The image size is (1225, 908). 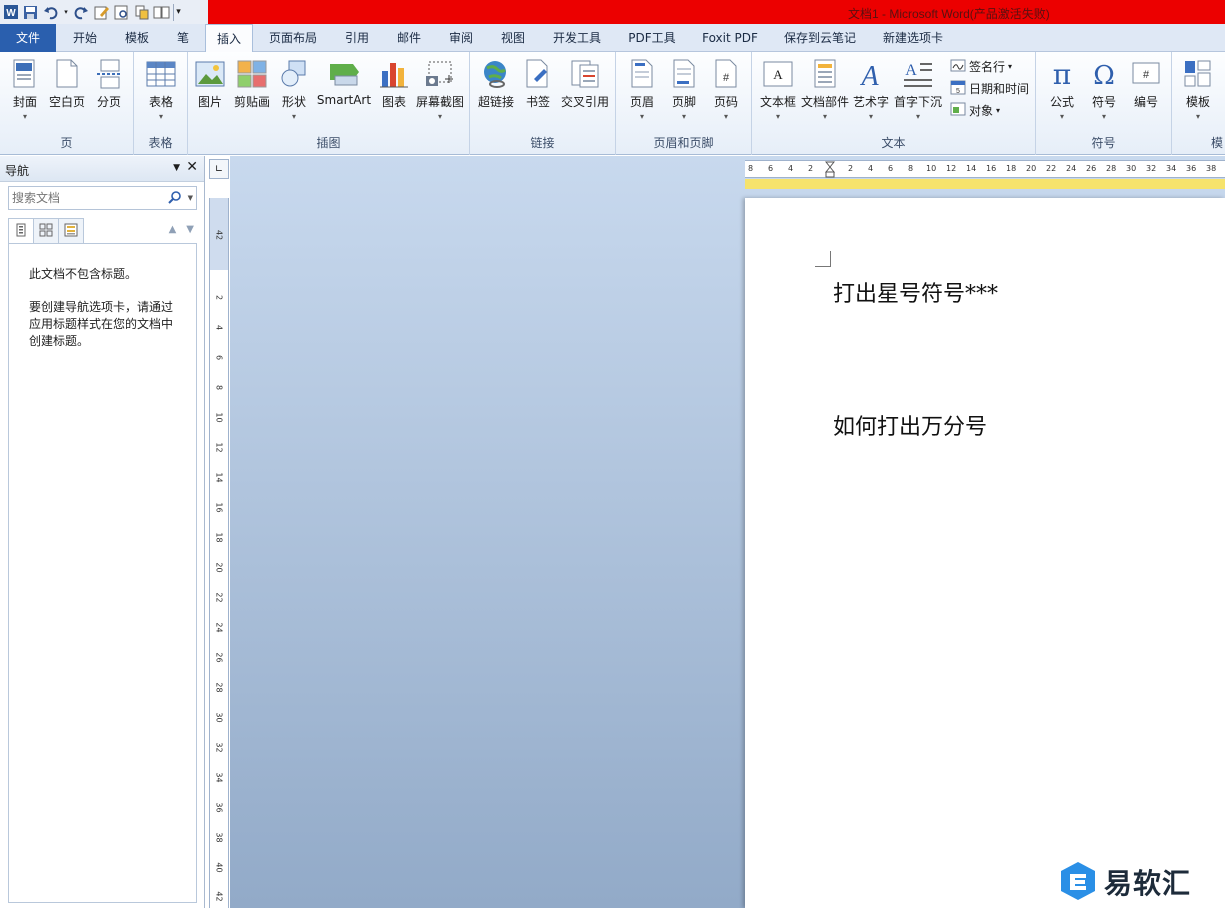 What do you see at coordinates (178, 12) in the screenshot?
I see `customize-qat-icon: ▾` at bounding box center [178, 12].